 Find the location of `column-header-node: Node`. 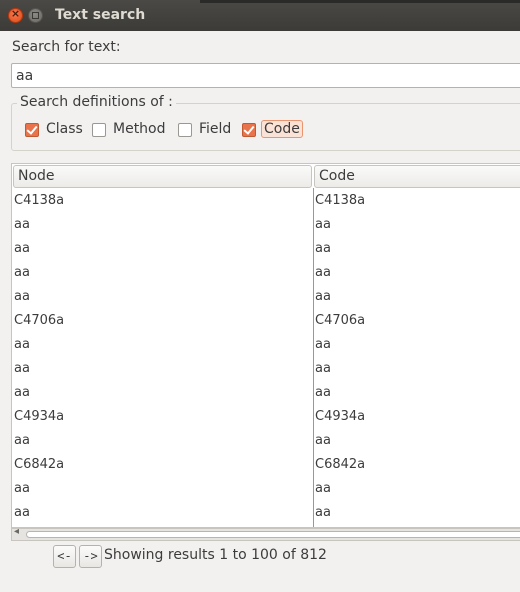

column-header-node: Node is located at coordinates (162, 176).